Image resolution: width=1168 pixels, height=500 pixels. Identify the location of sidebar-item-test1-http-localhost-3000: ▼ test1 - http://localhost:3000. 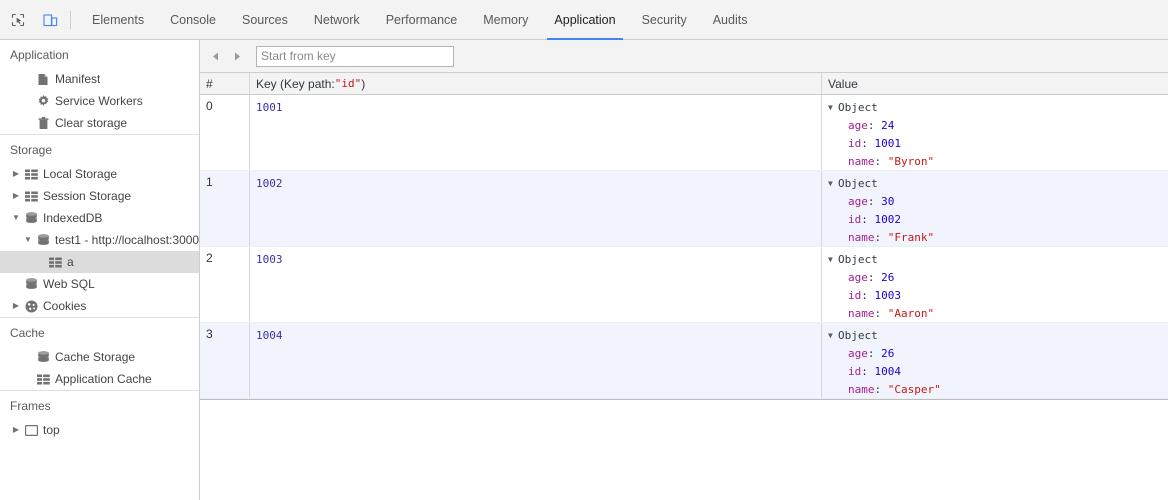
(99, 240).